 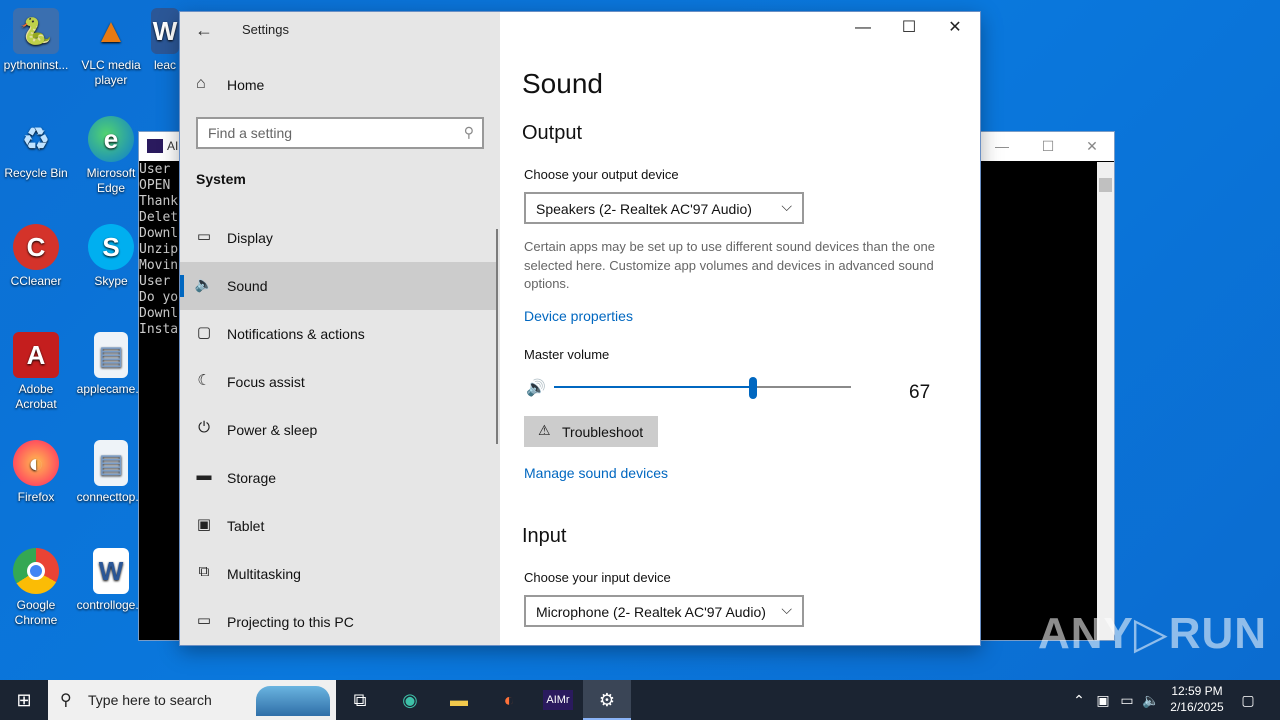 What do you see at coordinates (37, 588) in the screenshot?
I see `desktop-icon-chrome: Google Chrome` at bounding box center [37, 588].